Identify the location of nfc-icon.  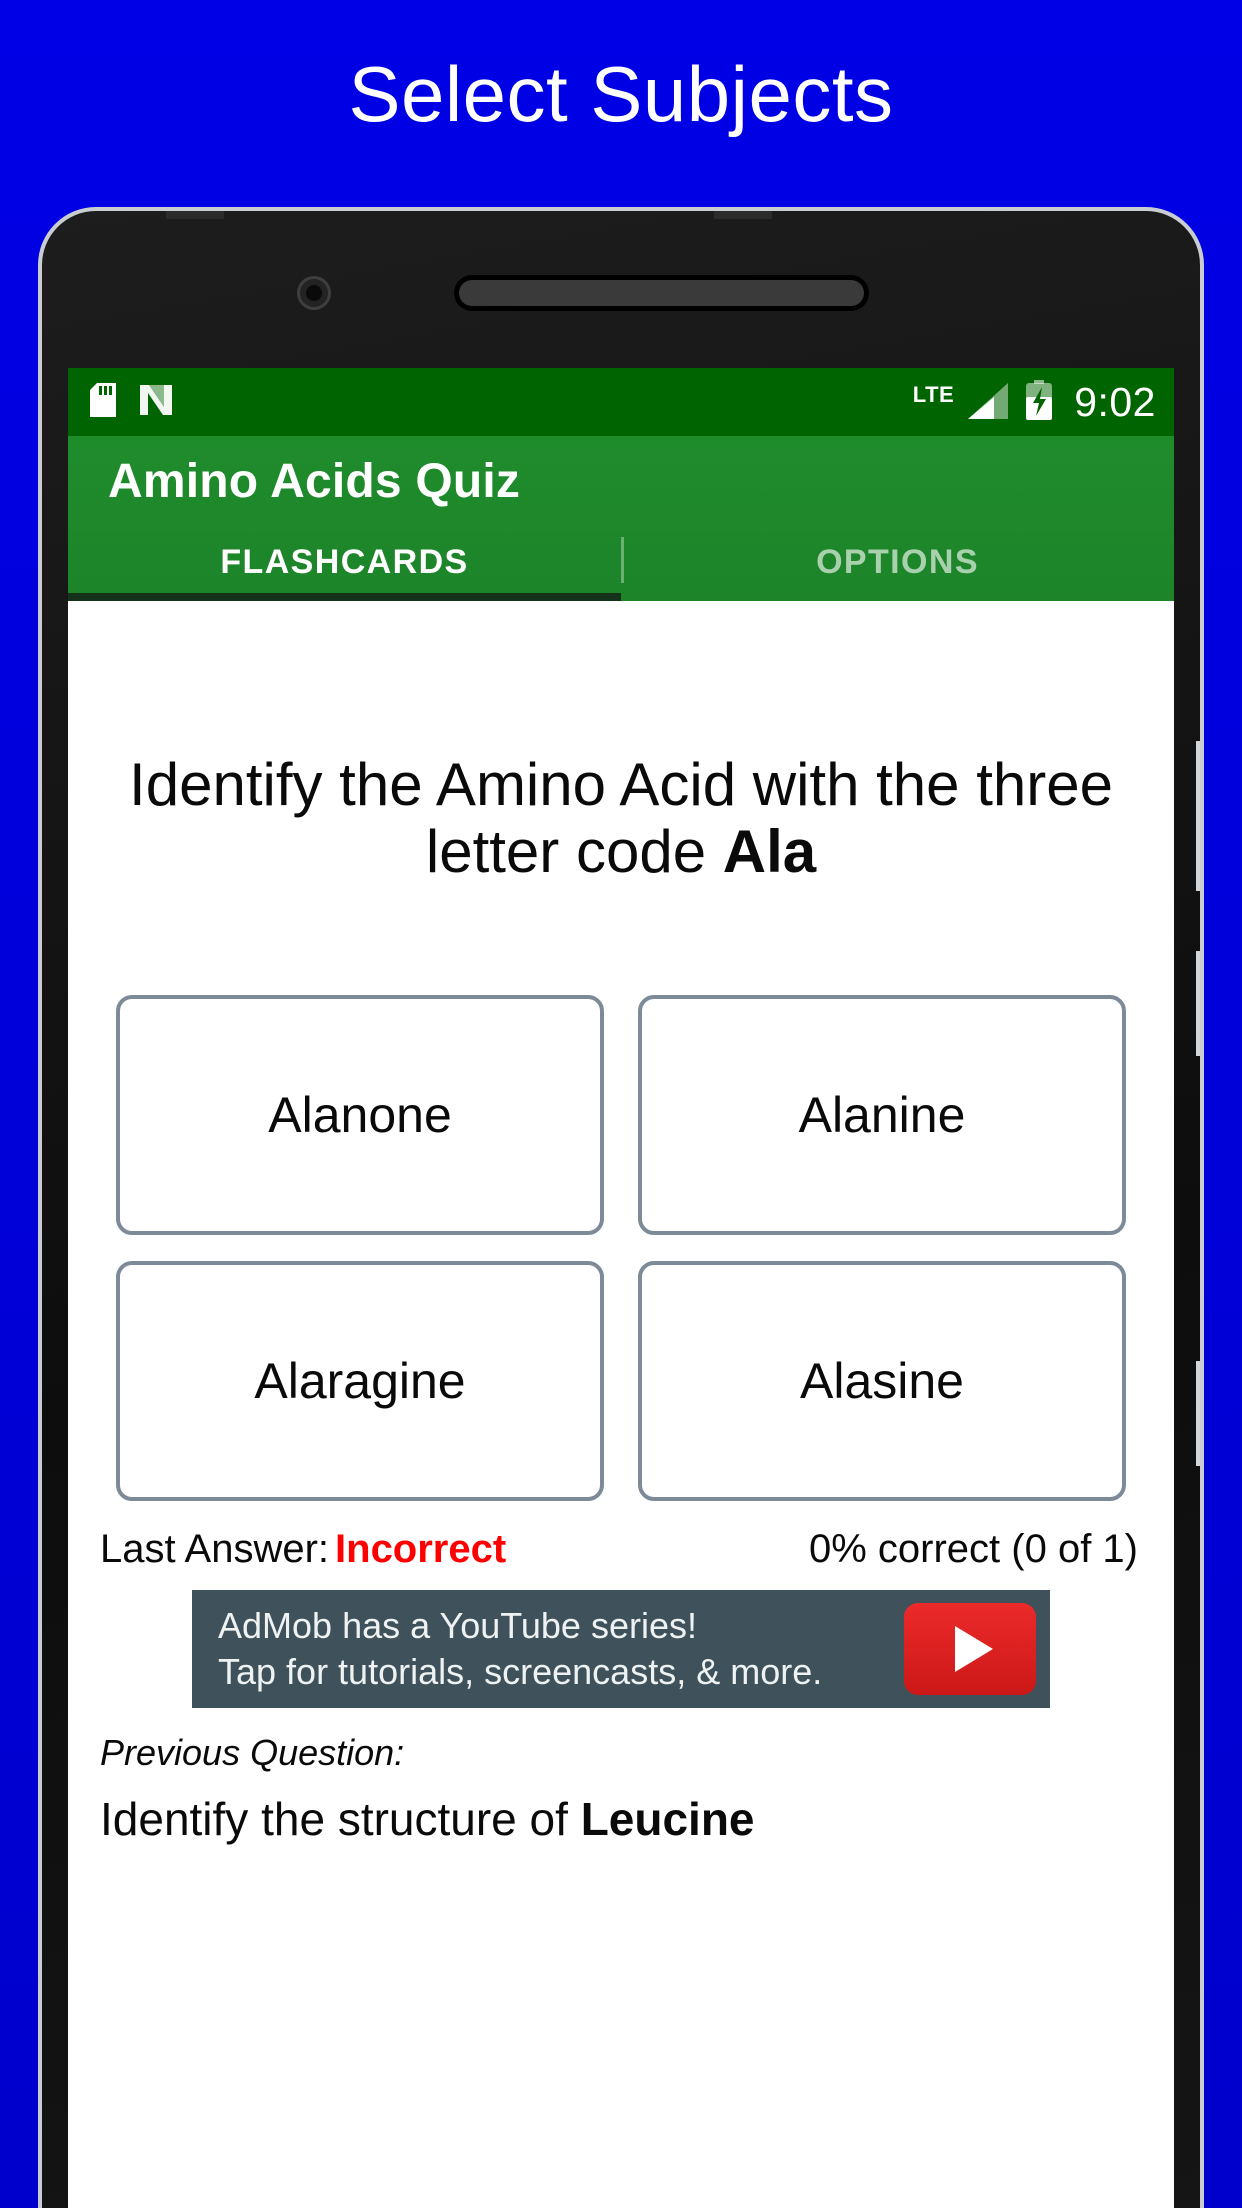
(156, 402).